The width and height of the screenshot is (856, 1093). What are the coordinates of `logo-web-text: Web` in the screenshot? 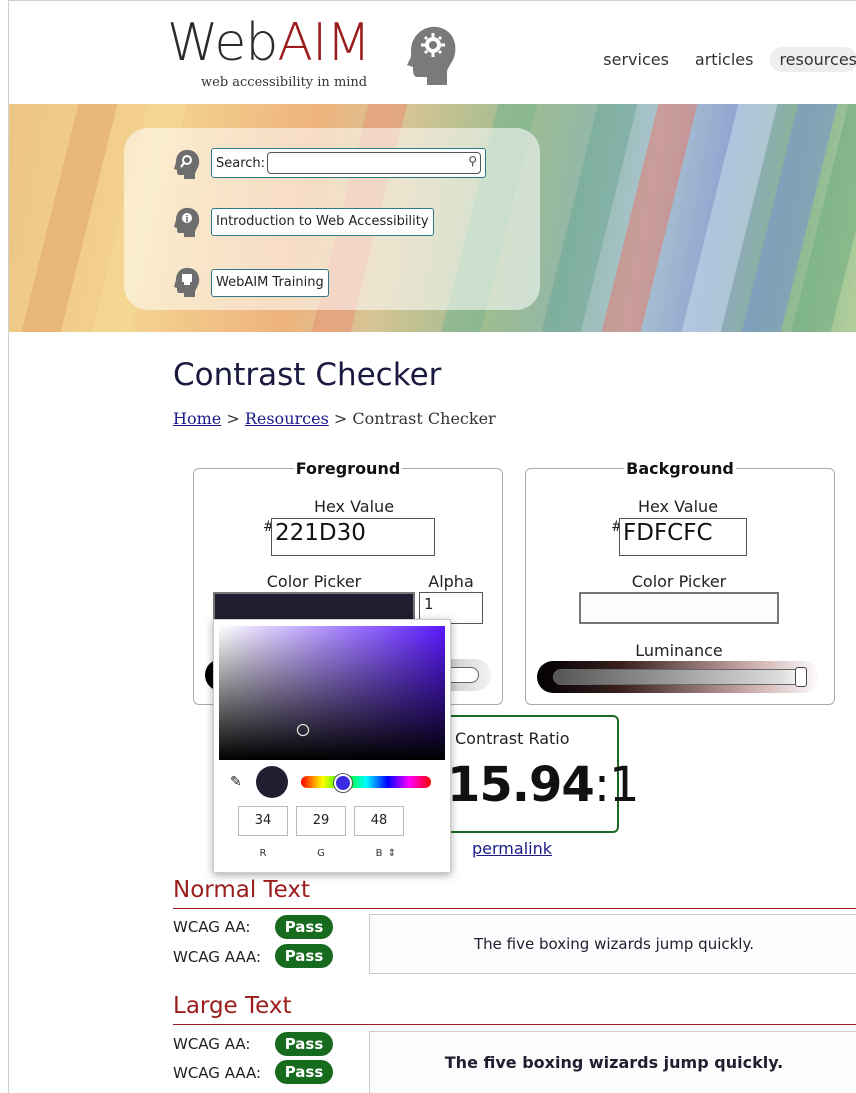 It's located at (222, 43).